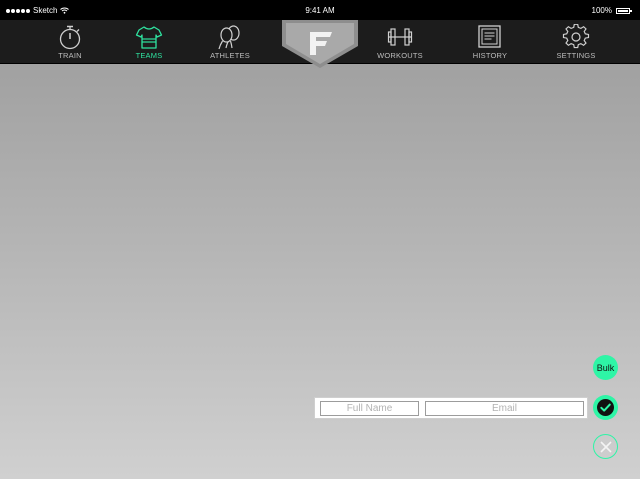 This screenshot has width=640, height=479. I want to click on tab-history: HISTORY, so click(490, 42).